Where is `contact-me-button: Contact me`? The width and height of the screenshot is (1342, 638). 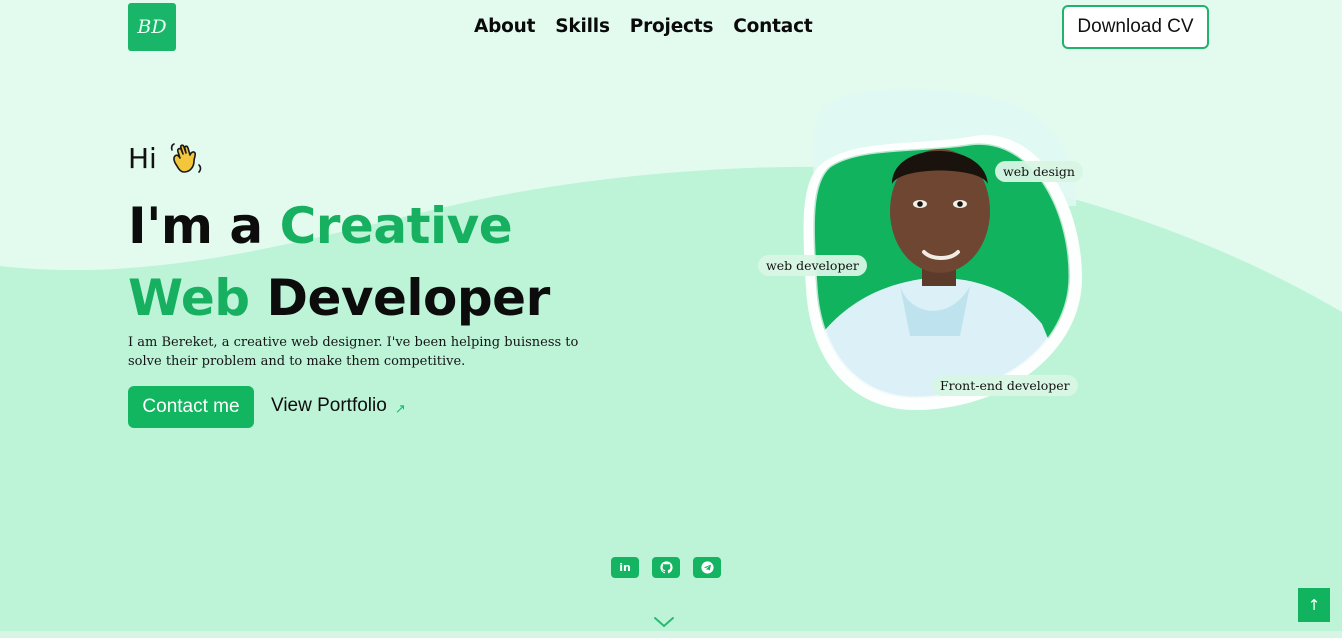
contact-me-button: Contact me is located at coordinates (191, 407).